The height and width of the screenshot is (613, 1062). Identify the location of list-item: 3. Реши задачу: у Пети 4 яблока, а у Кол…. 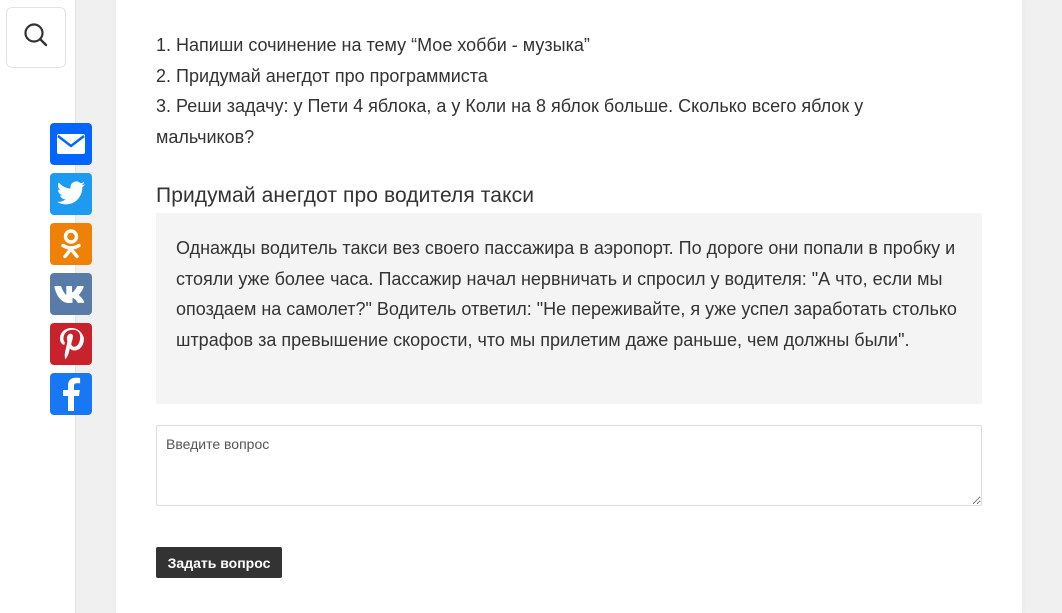
(510, 121).